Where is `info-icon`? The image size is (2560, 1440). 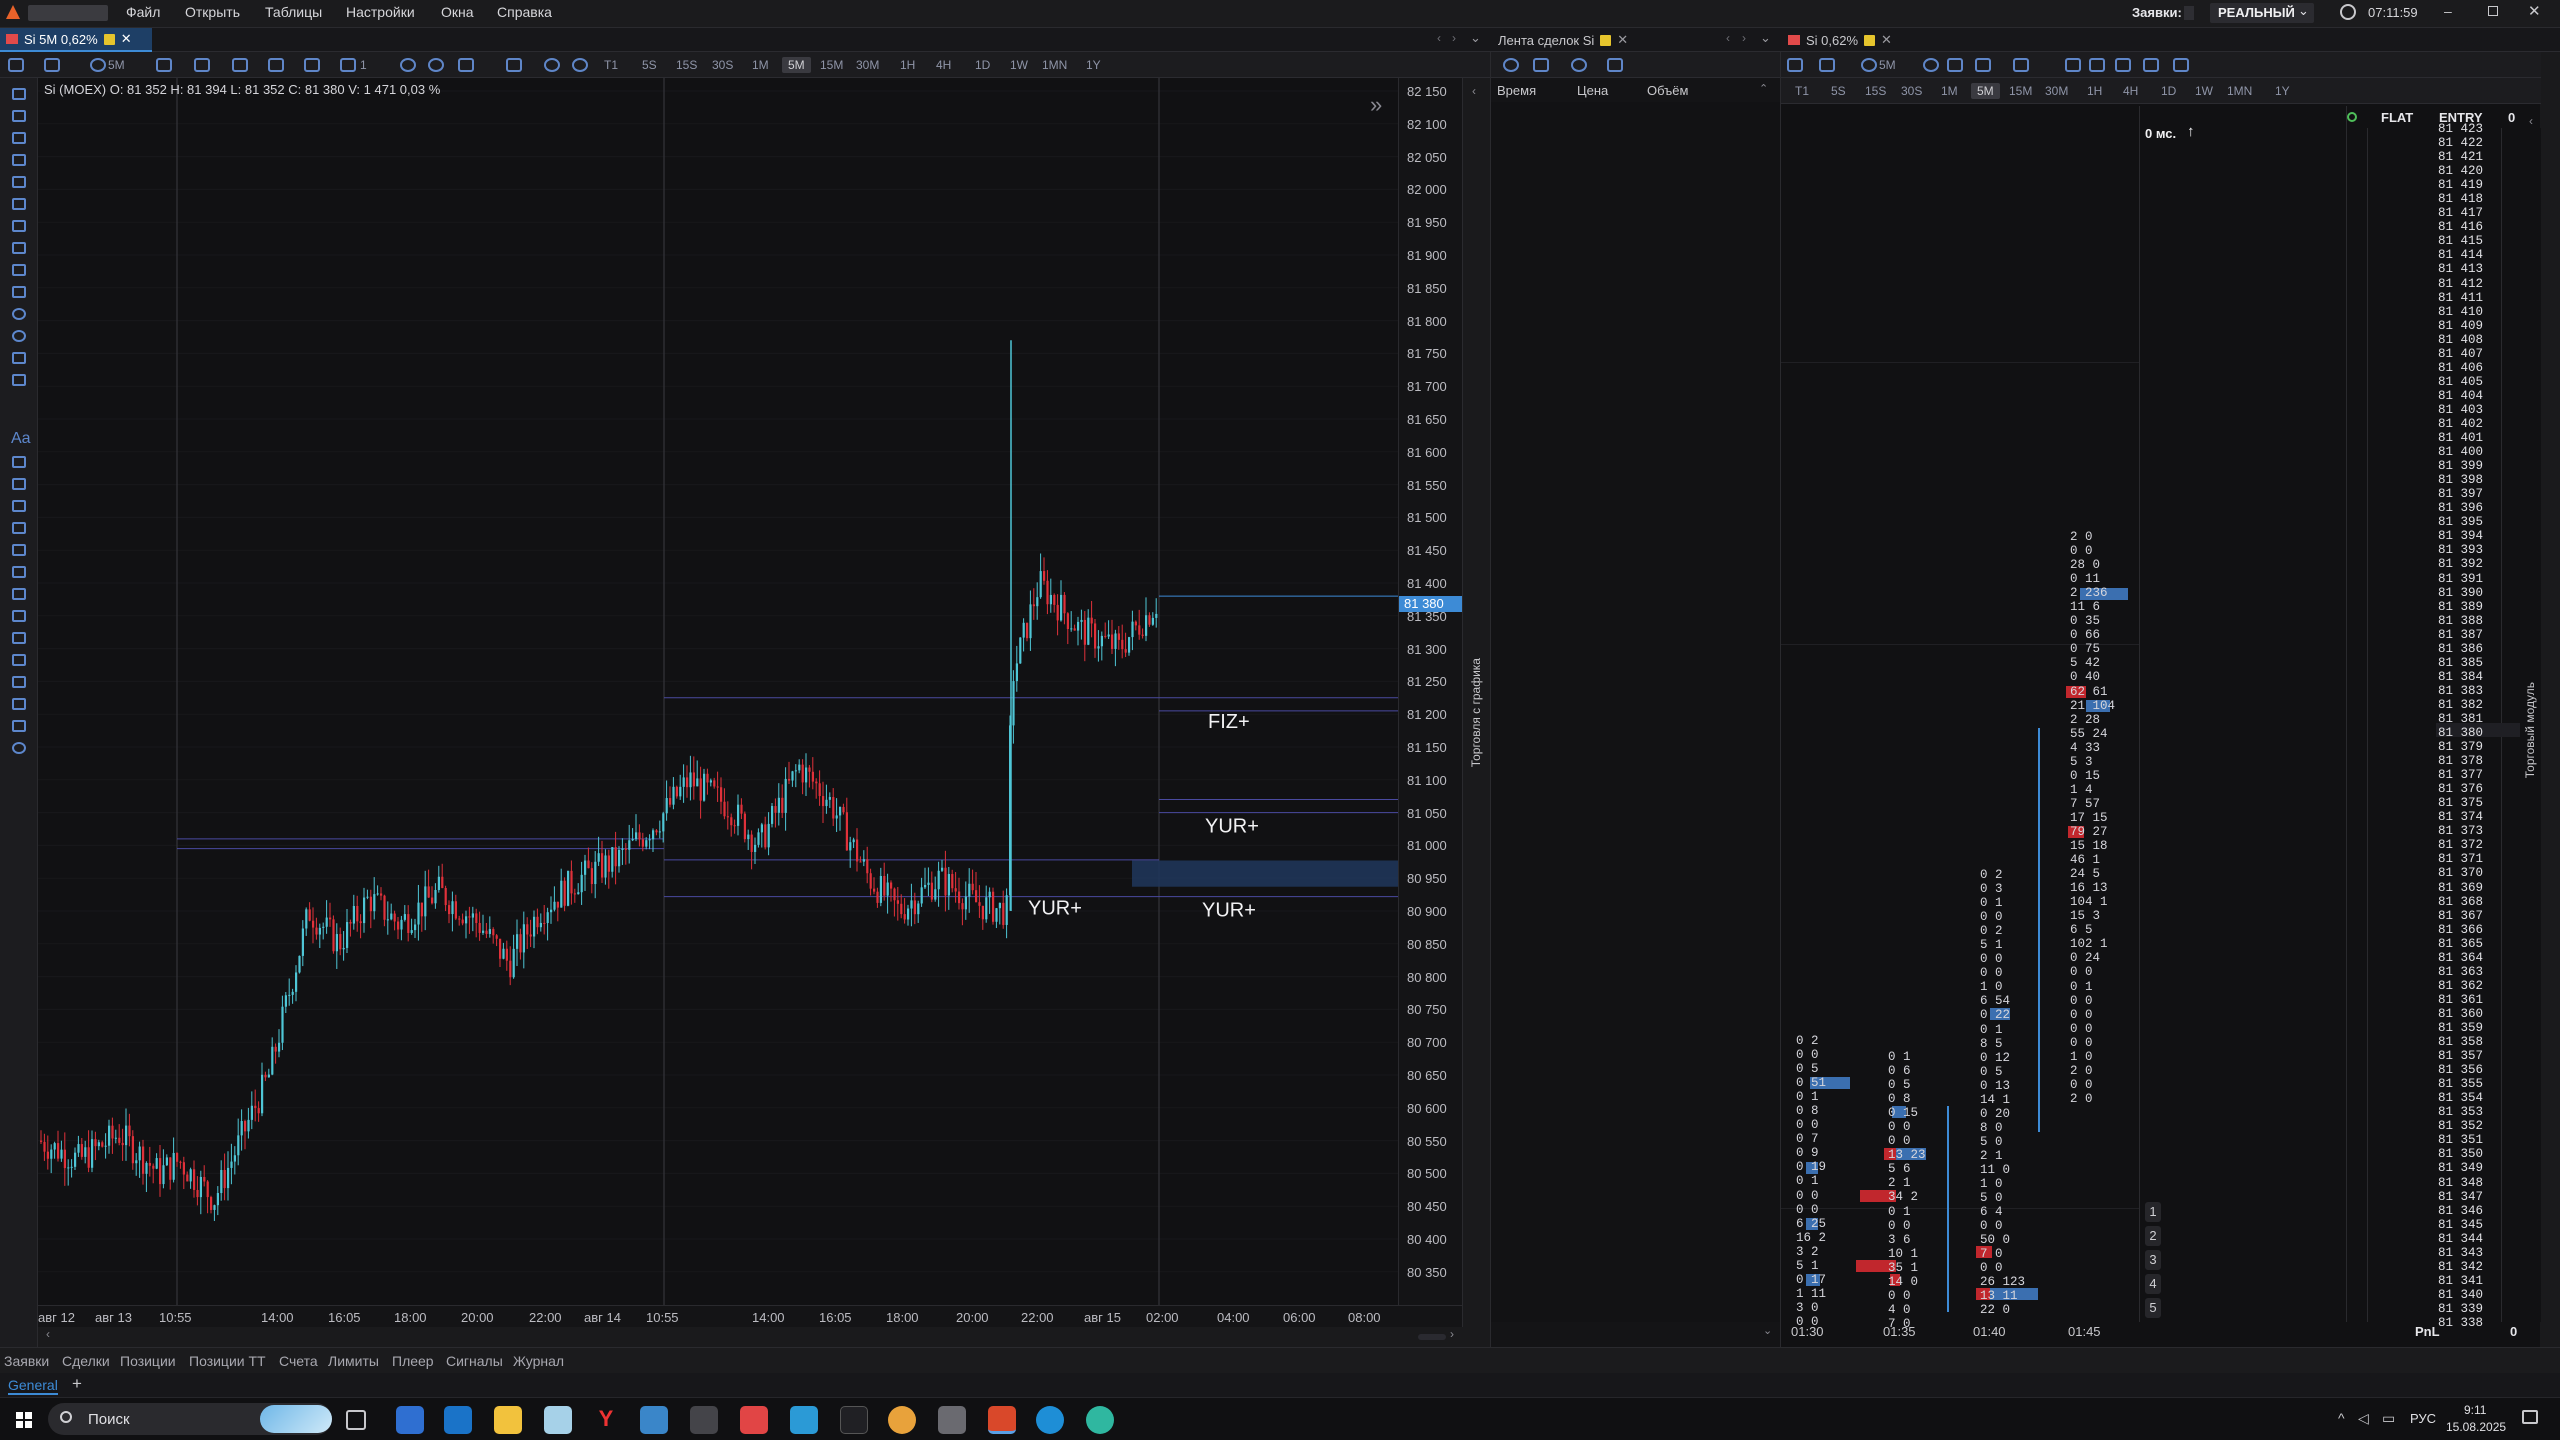
info-icon is located at coordinates (1931, 65).